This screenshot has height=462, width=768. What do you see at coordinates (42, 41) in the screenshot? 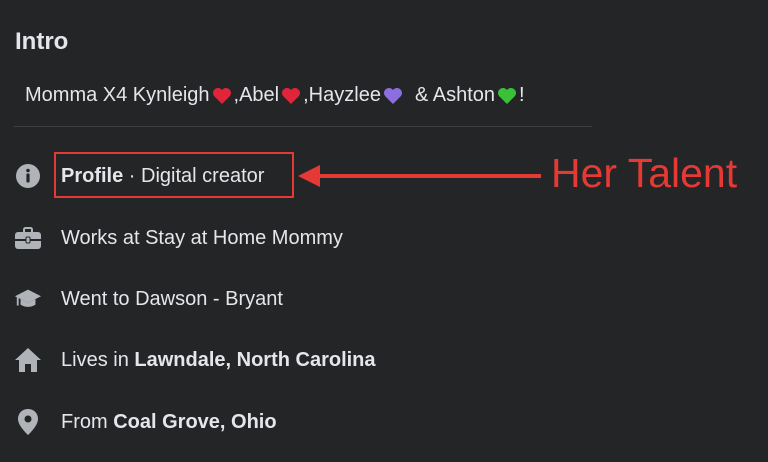
I see `intro-title: Intro` at bounding box center [42, 41].